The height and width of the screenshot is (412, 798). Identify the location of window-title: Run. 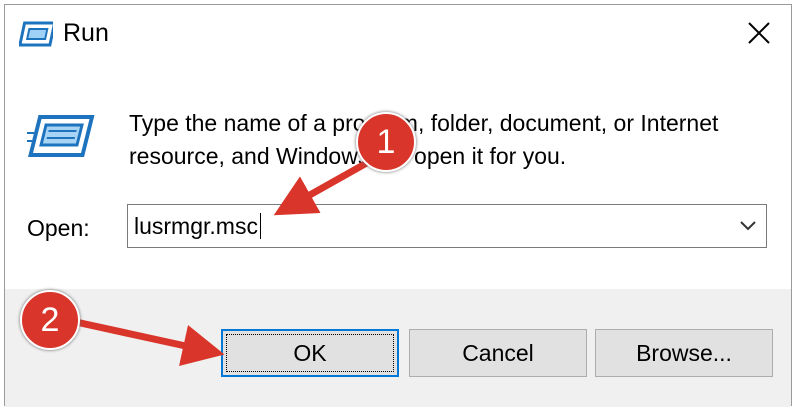
(86, 33).